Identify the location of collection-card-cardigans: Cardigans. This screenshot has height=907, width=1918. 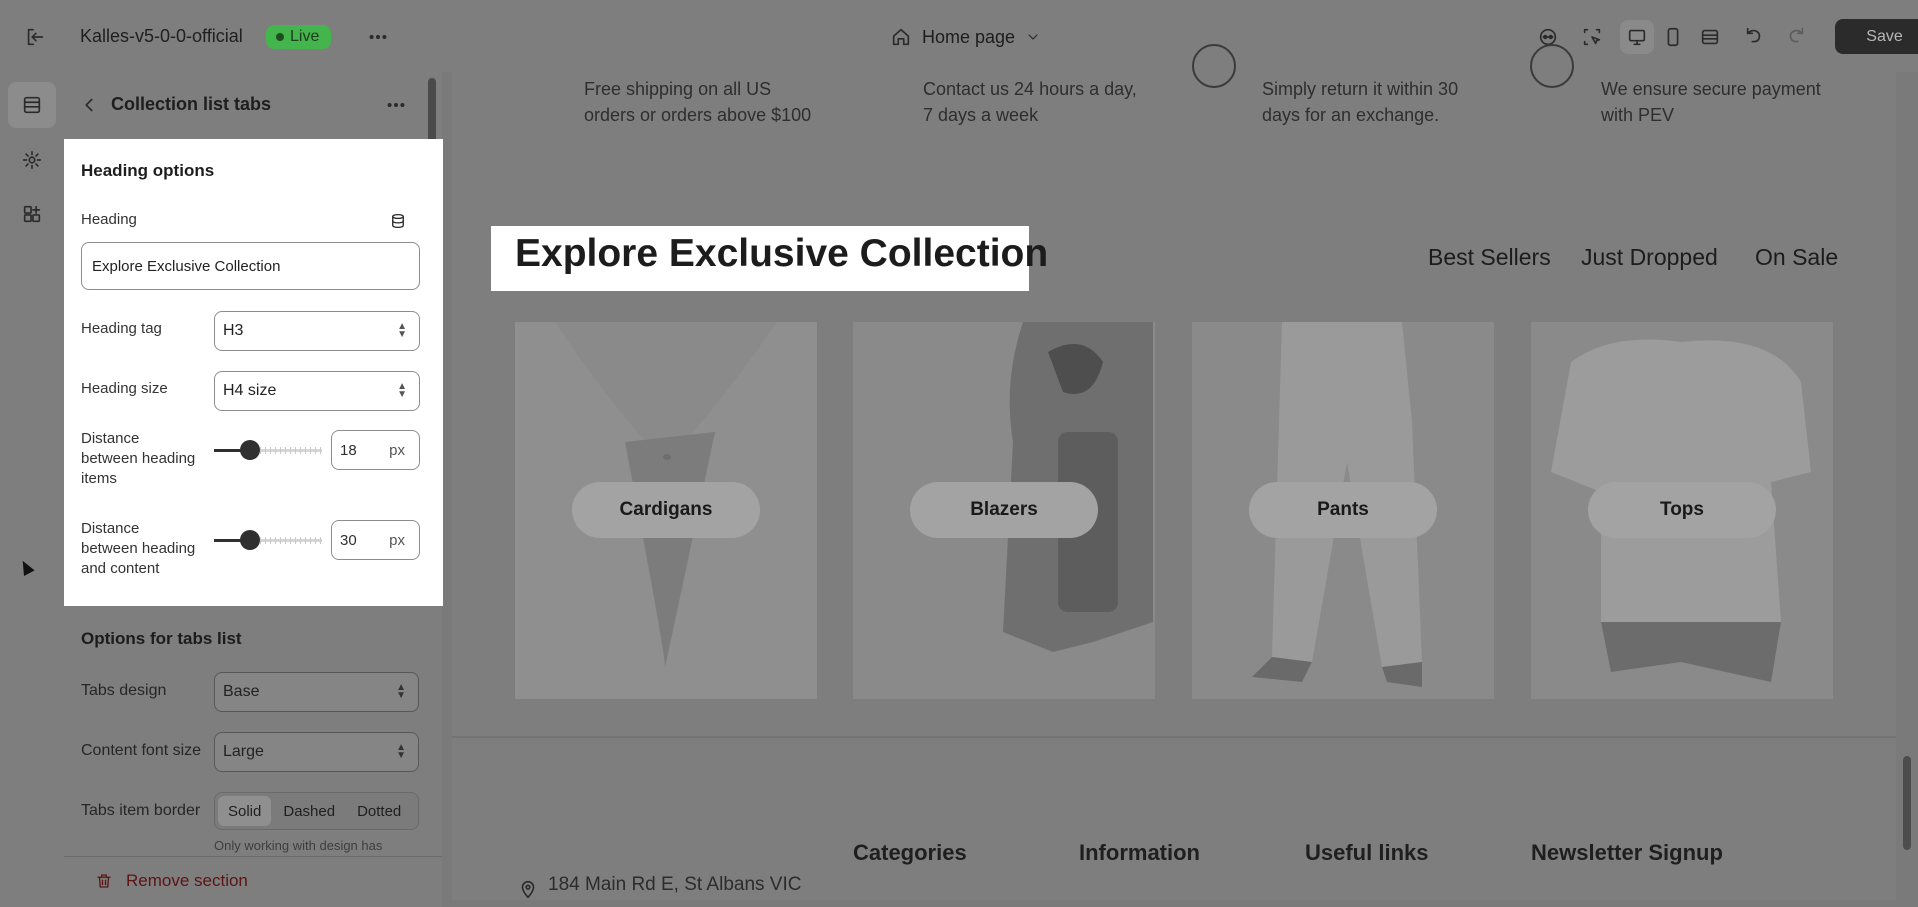
(666, 510).